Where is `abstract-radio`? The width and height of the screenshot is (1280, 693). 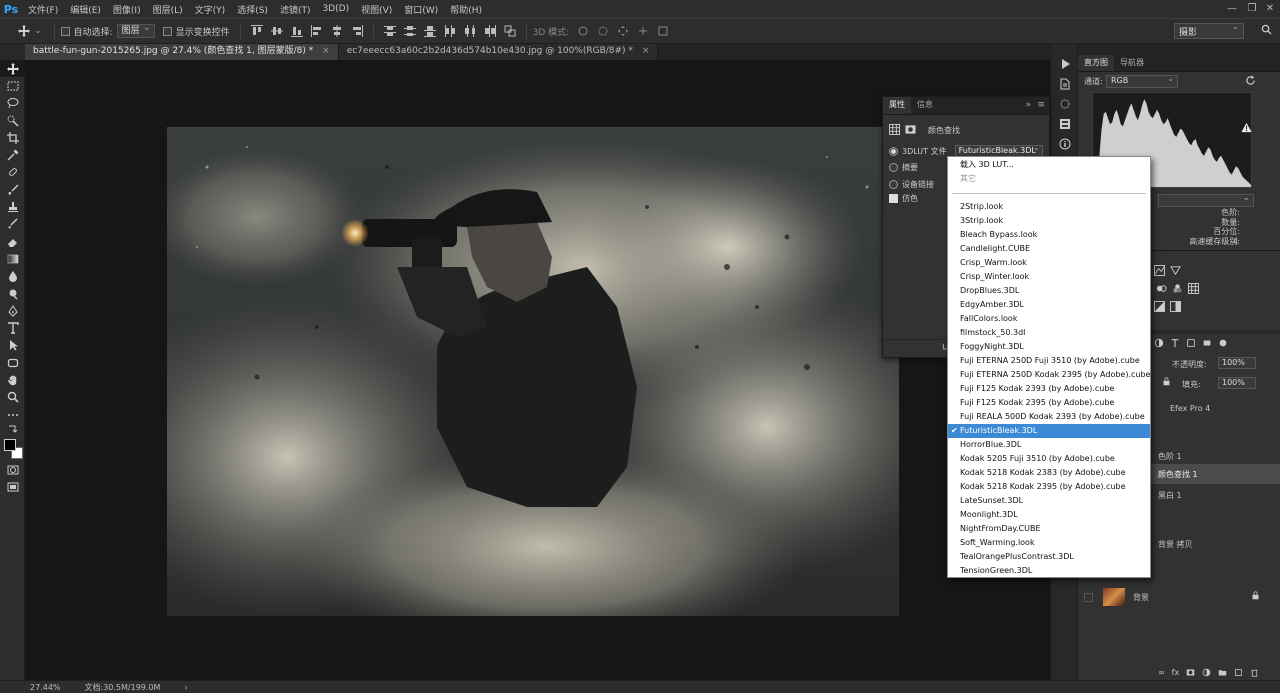
abstract-radio is located at coordinates (893, 167).